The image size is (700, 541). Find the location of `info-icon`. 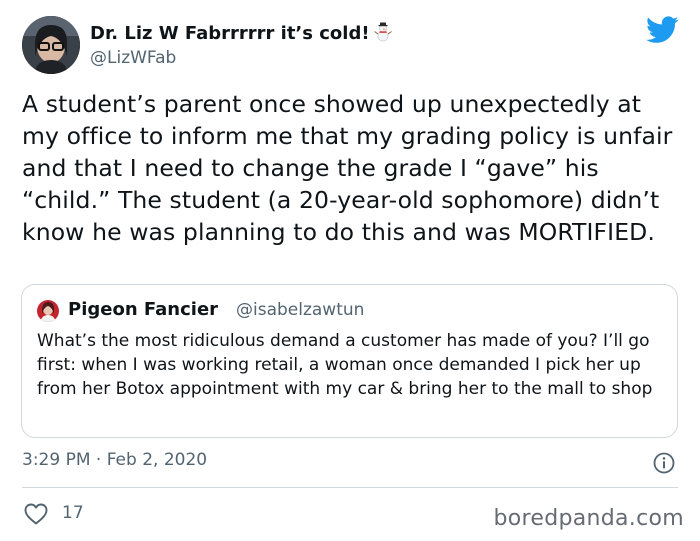

info-icon is located at coordinates (664, 463).